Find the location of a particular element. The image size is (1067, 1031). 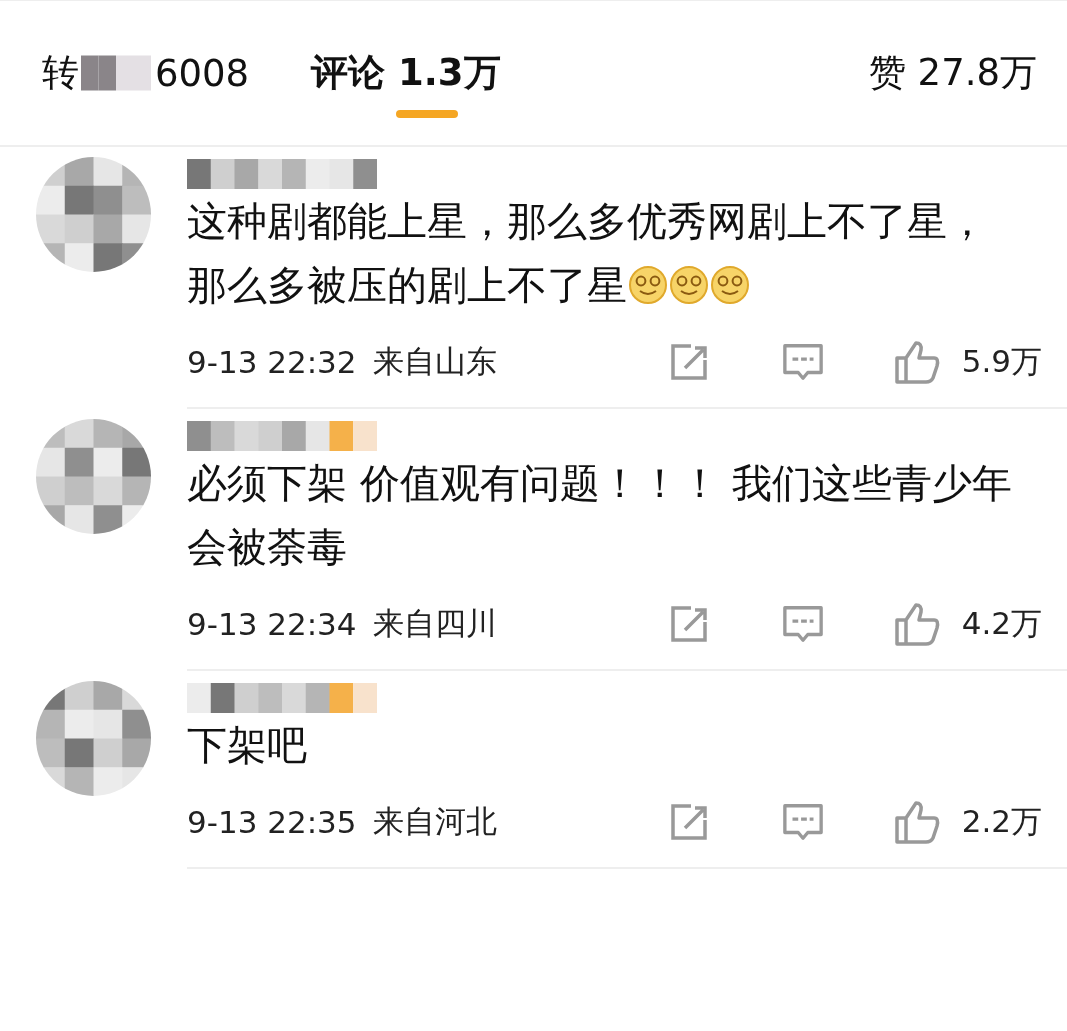

comment-time: 9-13 22:34 is located at coordinates (272, 624).